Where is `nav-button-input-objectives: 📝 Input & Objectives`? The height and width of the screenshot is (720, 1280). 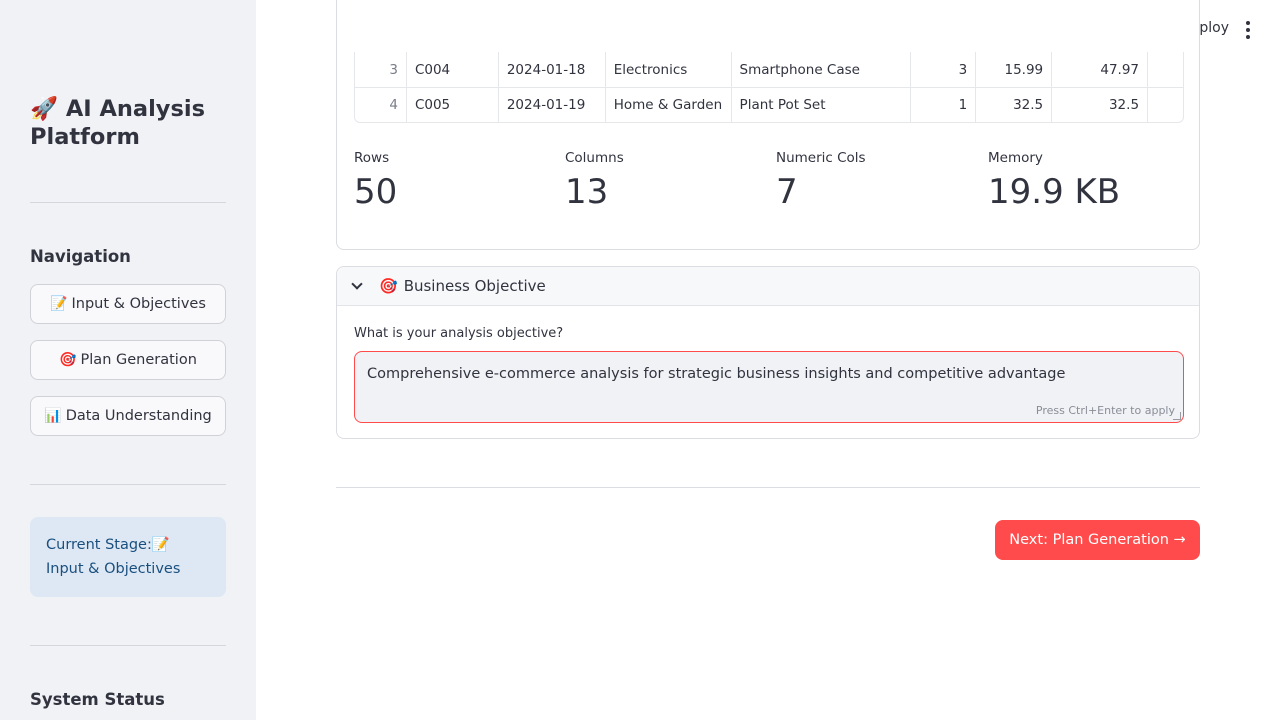
nav-button-input-objectives: 📝 Input & Objectives is located at coordinates (128, 304).